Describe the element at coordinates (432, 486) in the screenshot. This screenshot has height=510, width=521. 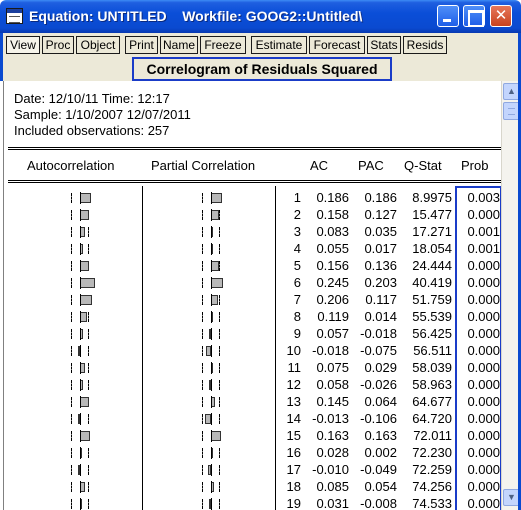
I see `qstat-cell: 74.256` at that location.